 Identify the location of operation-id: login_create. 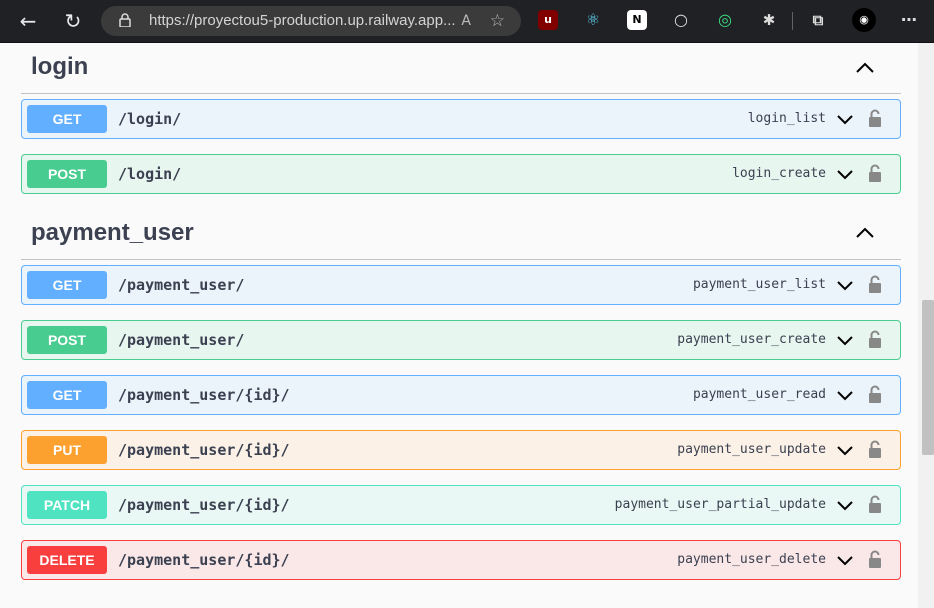
(779, 173).